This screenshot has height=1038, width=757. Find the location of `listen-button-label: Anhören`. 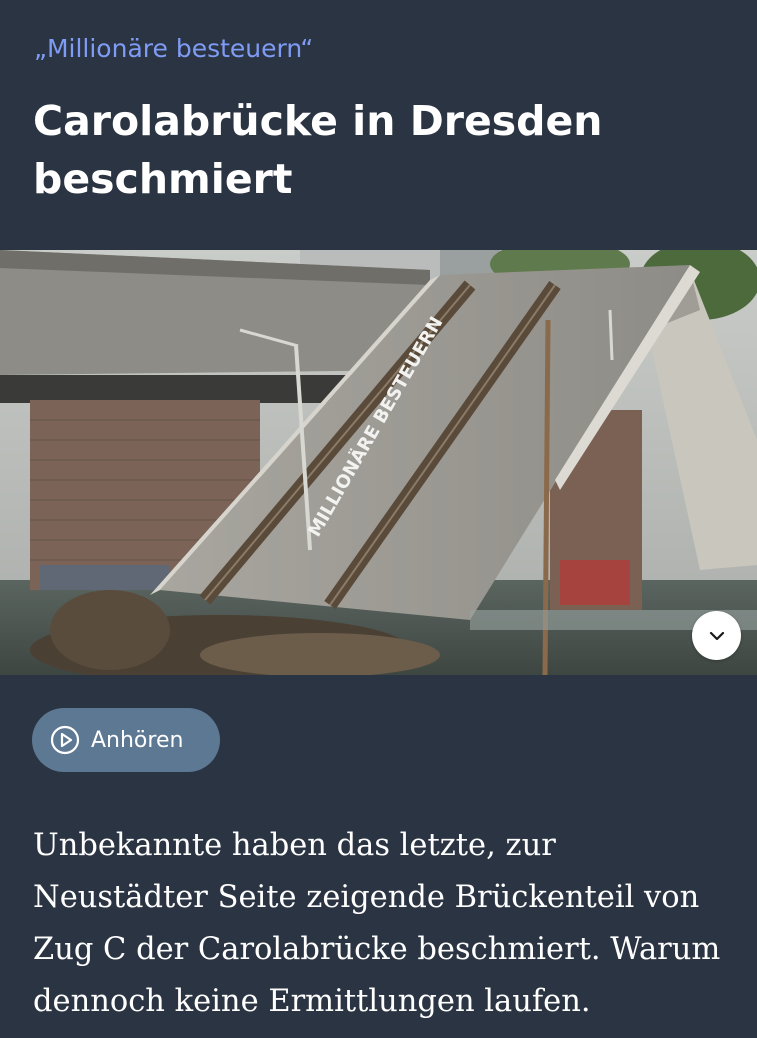

listen-button-label: Anhören is located at coordinates (137, 740).